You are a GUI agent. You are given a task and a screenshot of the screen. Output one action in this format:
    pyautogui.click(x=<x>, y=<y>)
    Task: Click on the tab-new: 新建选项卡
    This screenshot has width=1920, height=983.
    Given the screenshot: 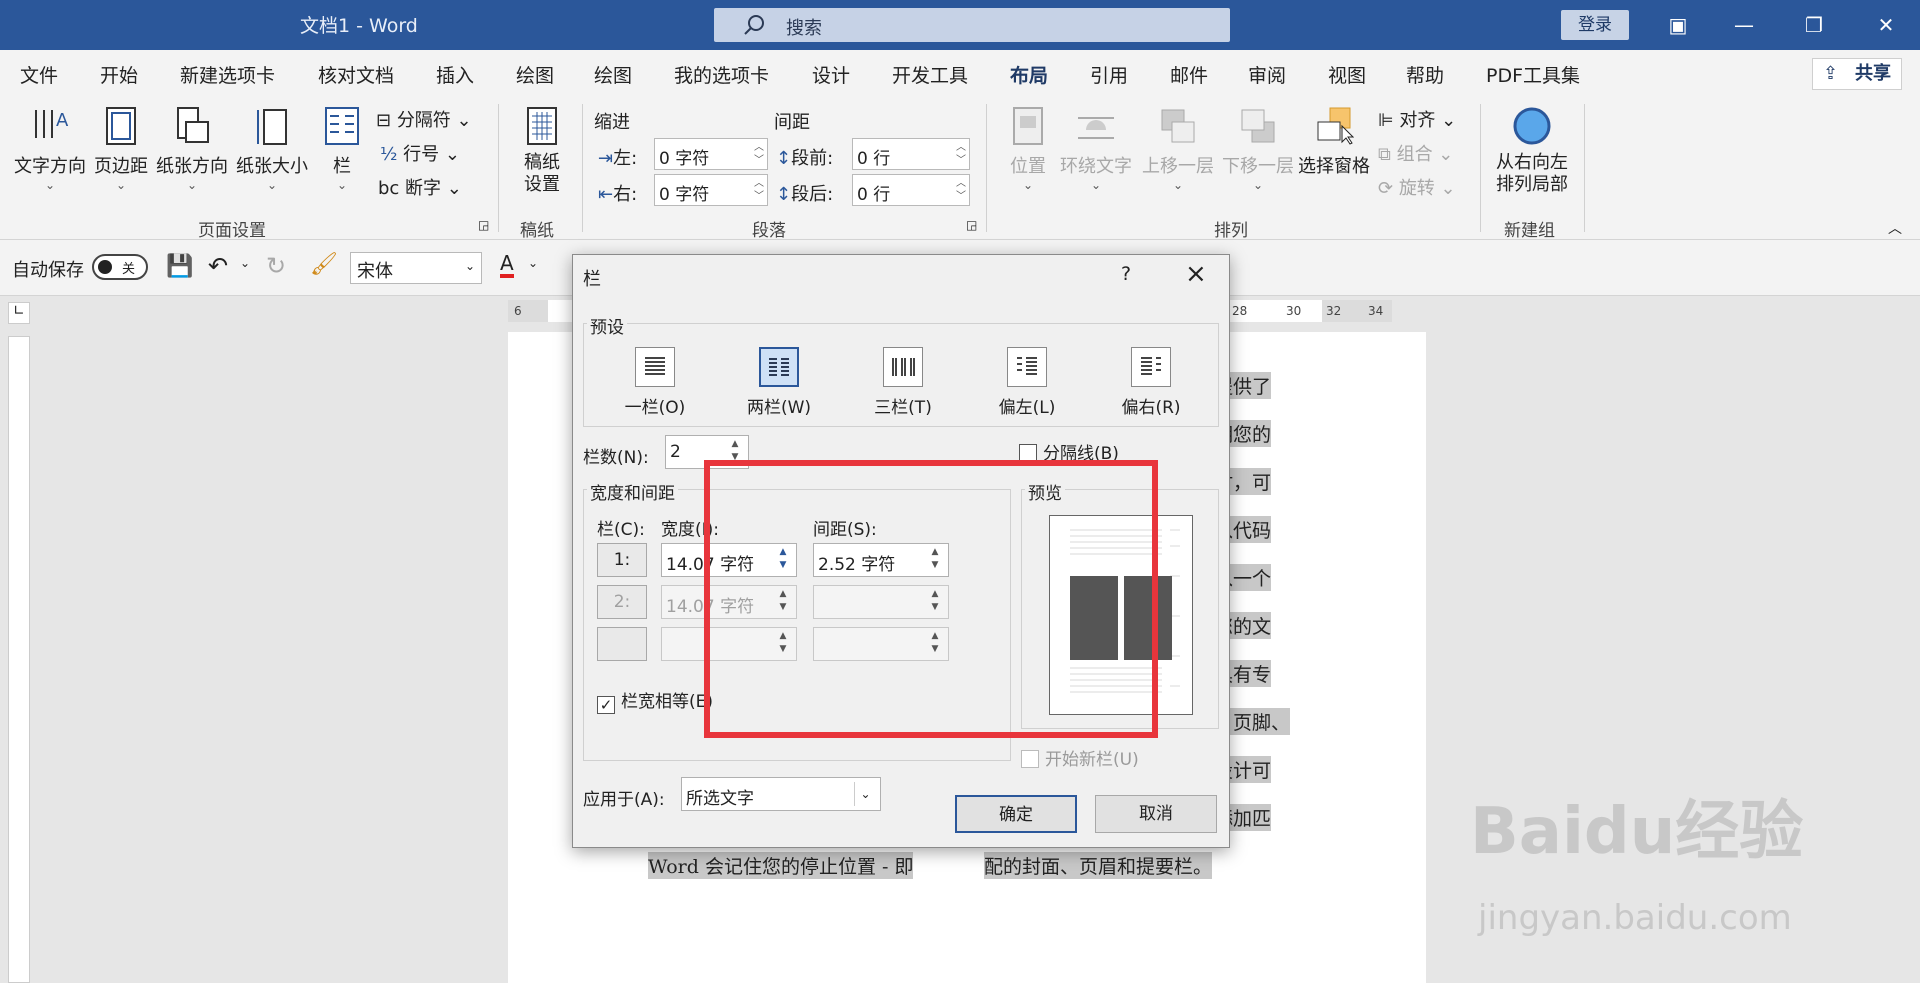 What is the action you would take?
    pyautogui.click(x=227, y=74)
    